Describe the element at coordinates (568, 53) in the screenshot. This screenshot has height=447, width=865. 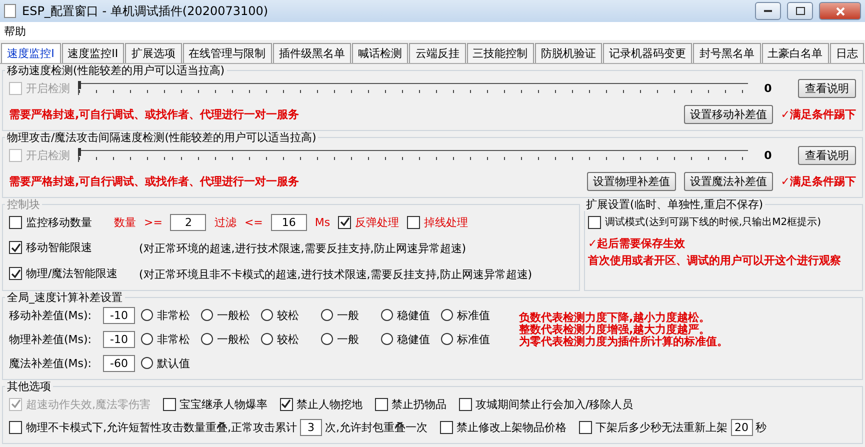
I see `tab: 防脱机验证` at that location.